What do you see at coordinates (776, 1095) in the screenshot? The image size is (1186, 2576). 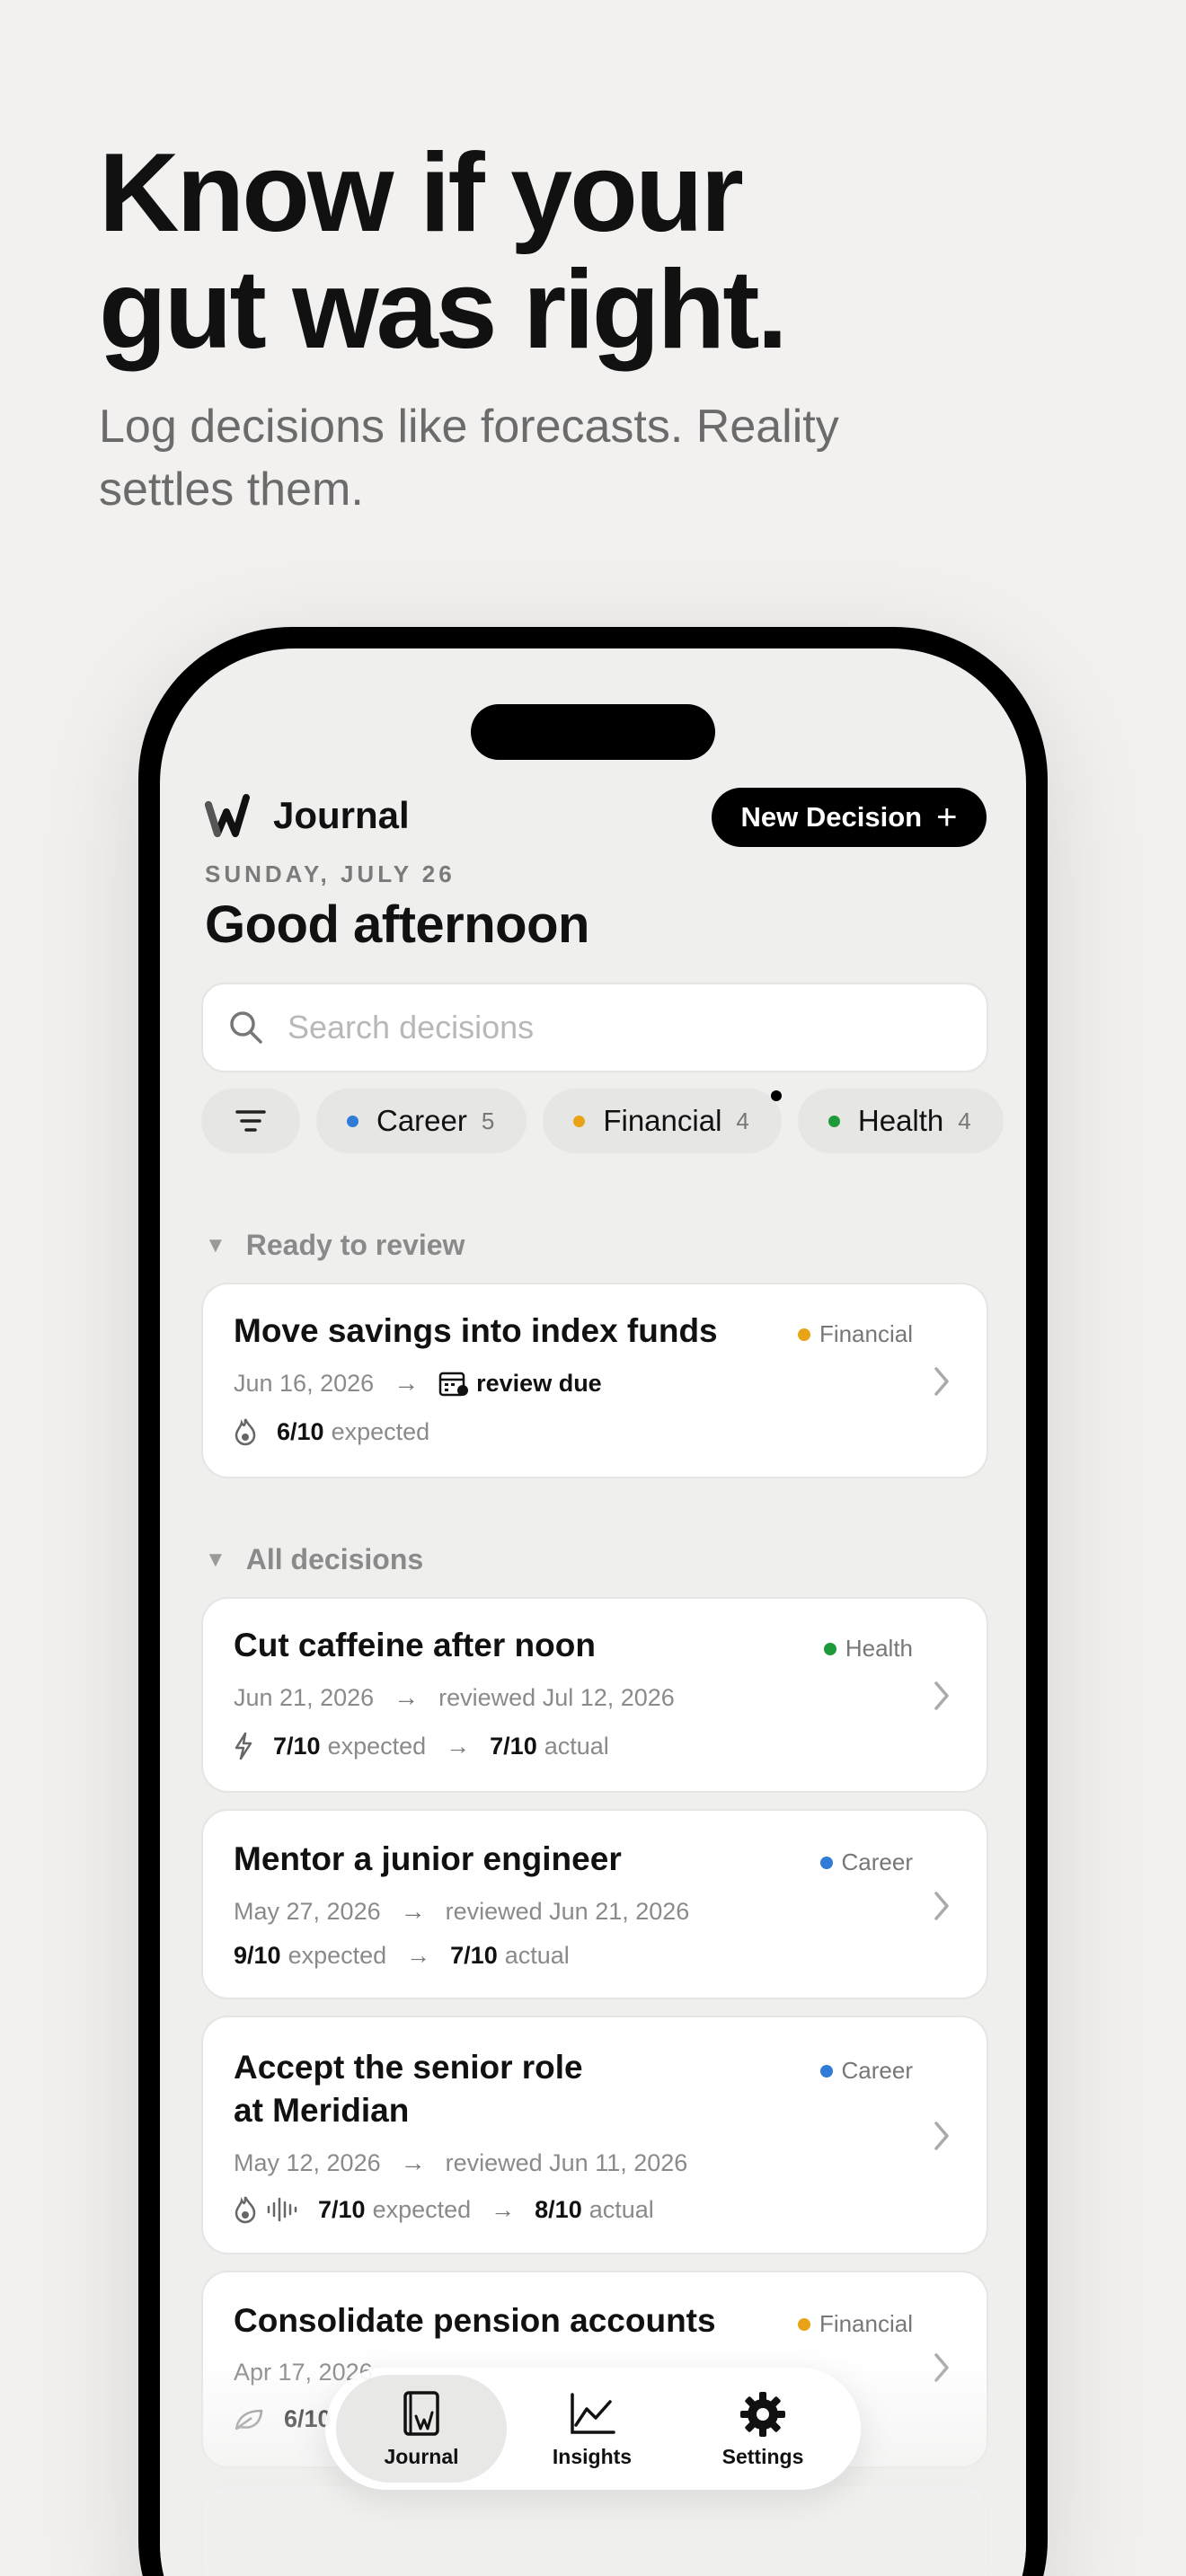 I see `notification-dot` at bounding box center [776, 1095].